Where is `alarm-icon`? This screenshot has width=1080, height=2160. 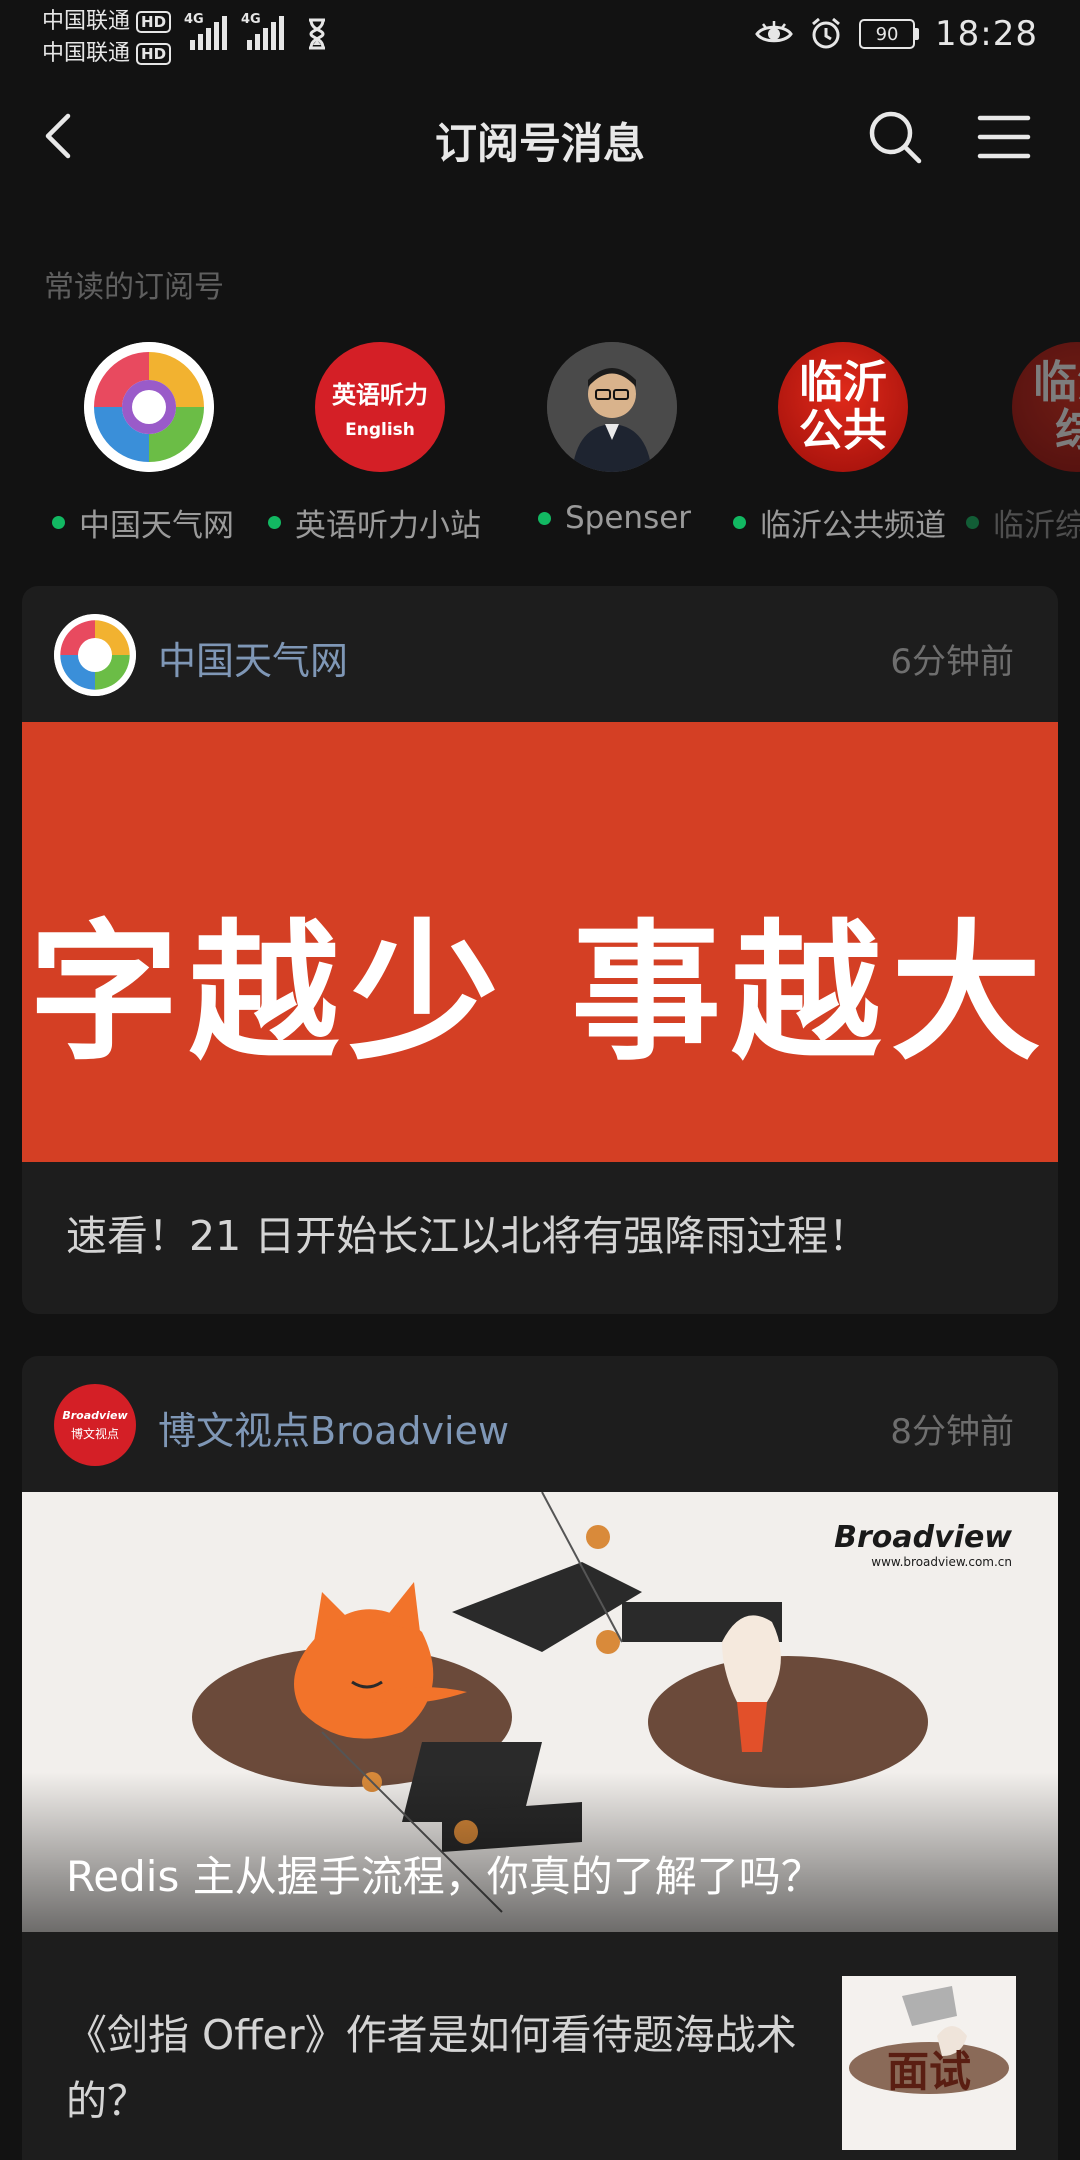
alarm-icon is located at coordinates (826, 33).